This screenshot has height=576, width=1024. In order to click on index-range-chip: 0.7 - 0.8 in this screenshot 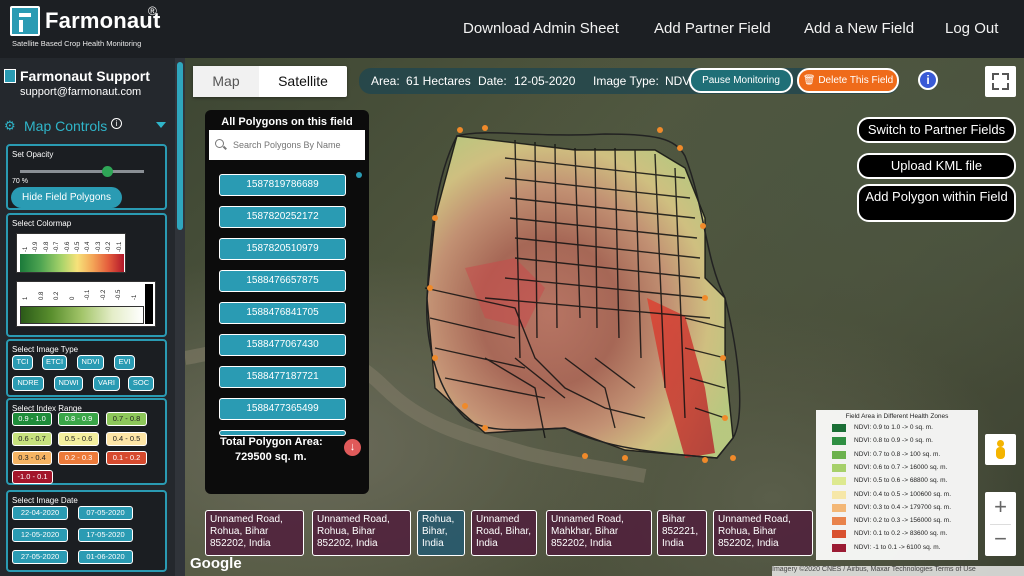, I will do `click(126, 419)`.